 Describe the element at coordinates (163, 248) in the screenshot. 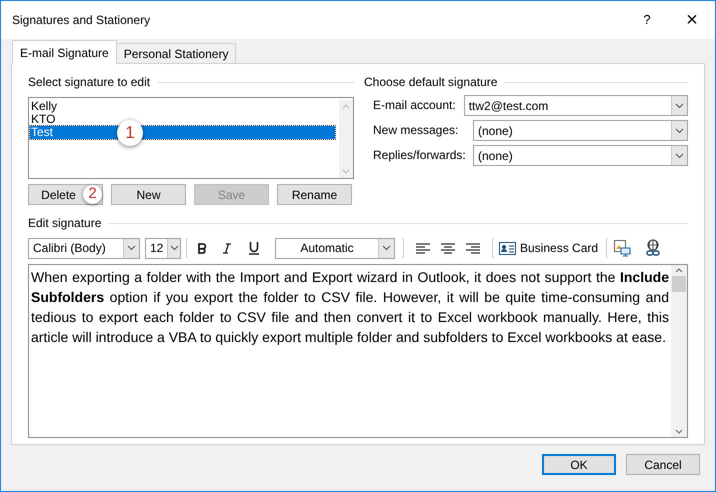

I see `size-dropdown: 12` at that location.